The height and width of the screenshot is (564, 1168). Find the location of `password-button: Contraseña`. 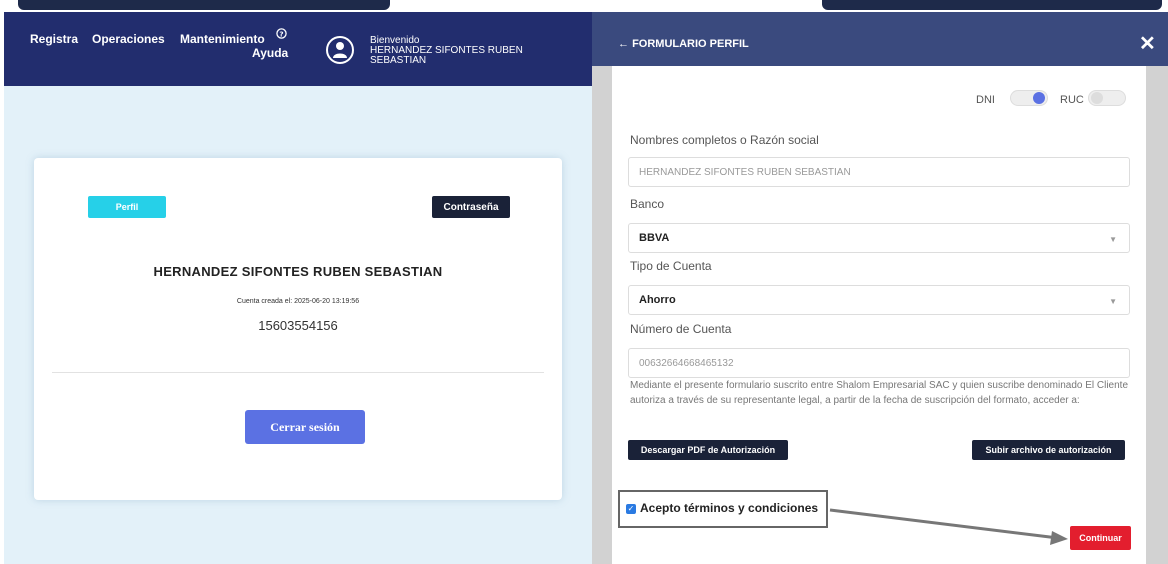

password-button: Contraseña is located at coordinates (471, 207).